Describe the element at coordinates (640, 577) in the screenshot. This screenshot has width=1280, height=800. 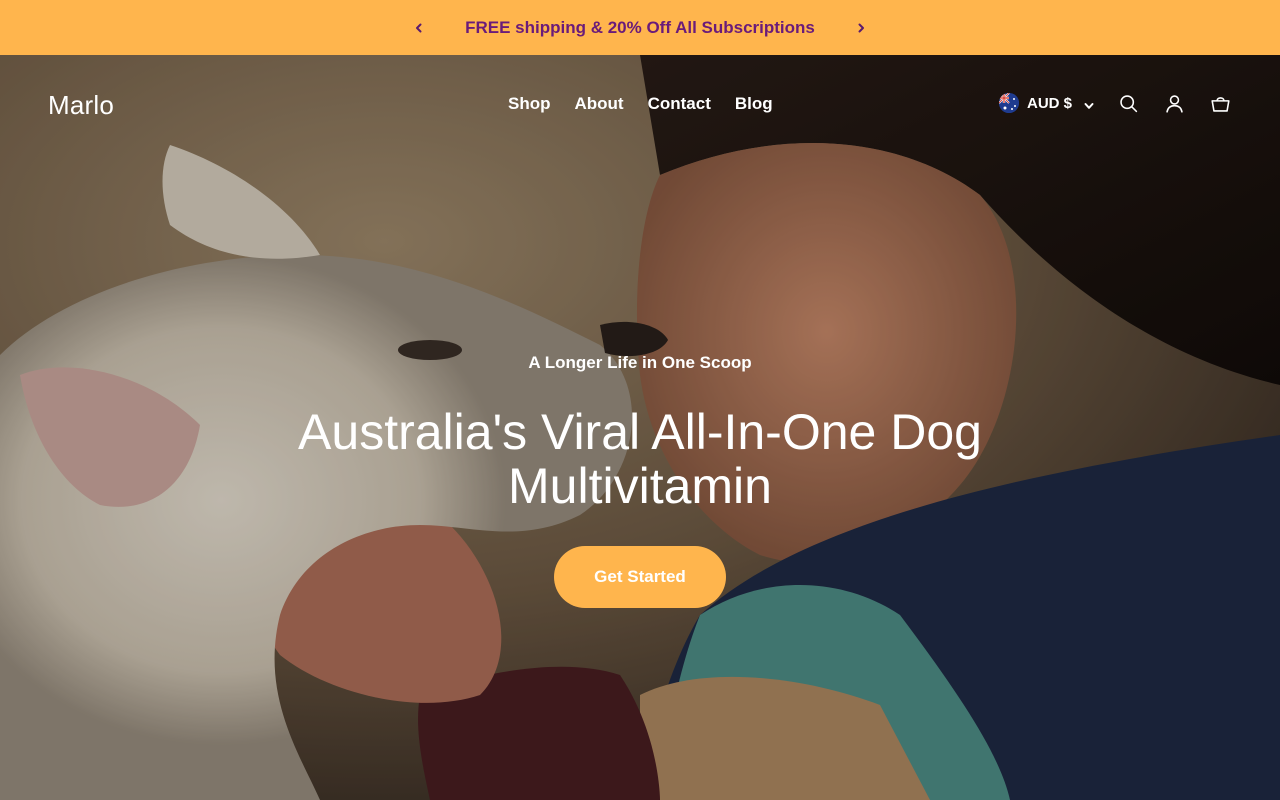
I see `get-started-button: Get Started` at that location.